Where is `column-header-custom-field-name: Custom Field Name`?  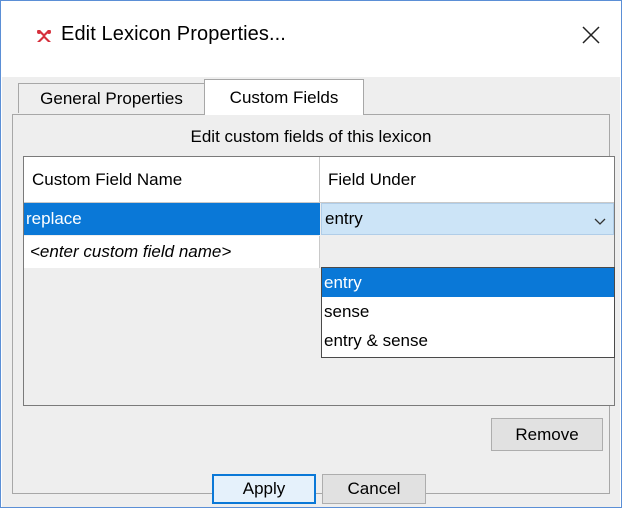 column-header-custom-field-name: Custom Field Name is located at coordinates (172, 179).